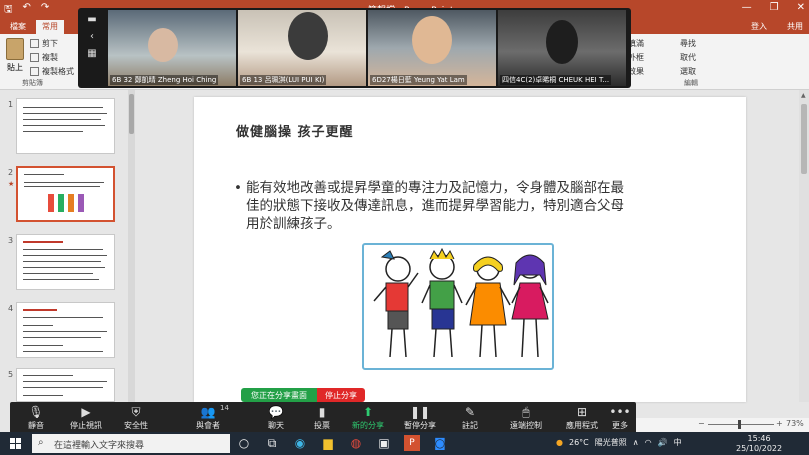 Image resolution: width=809 pixels, height=455 pixels. What do you see at coordinates (412, 443) in the screenshot?
I see `powerpoint-icon: P` at bounding box center [412, 443].